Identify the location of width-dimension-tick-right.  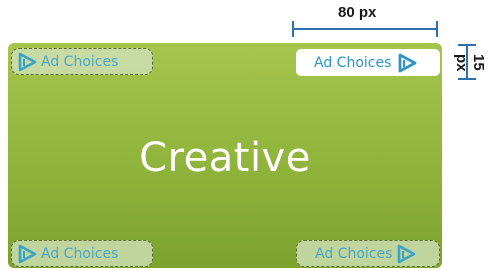
(437, 29).